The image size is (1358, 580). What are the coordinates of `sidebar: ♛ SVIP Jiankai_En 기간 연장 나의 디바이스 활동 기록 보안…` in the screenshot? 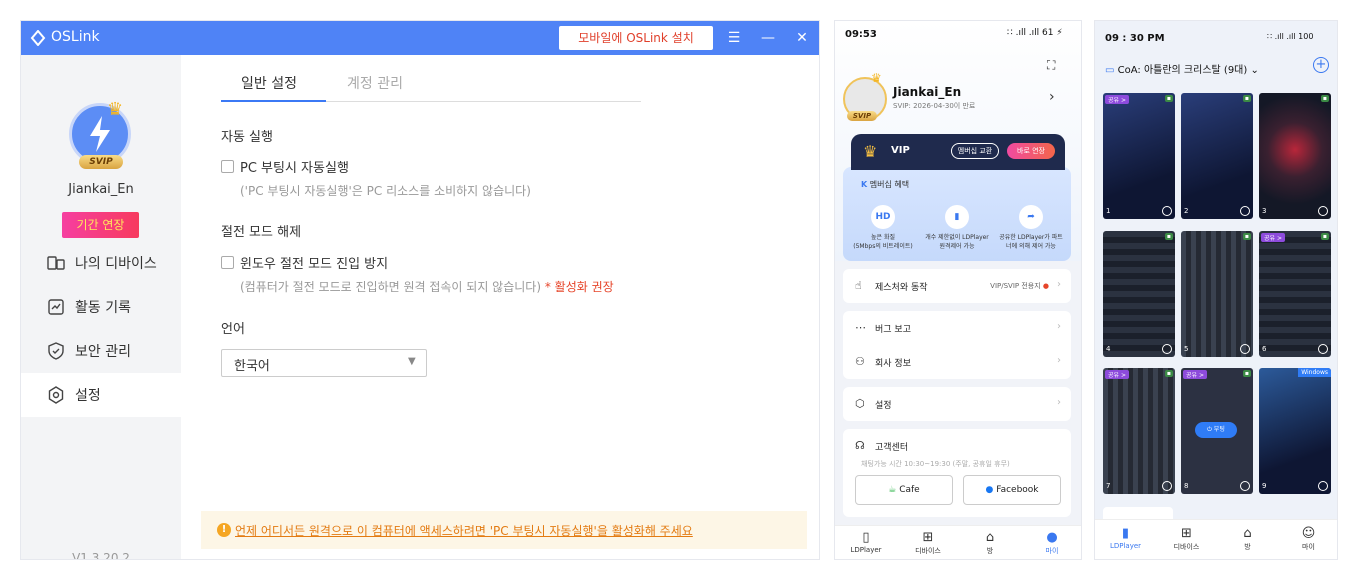 It's located at (101, 307).